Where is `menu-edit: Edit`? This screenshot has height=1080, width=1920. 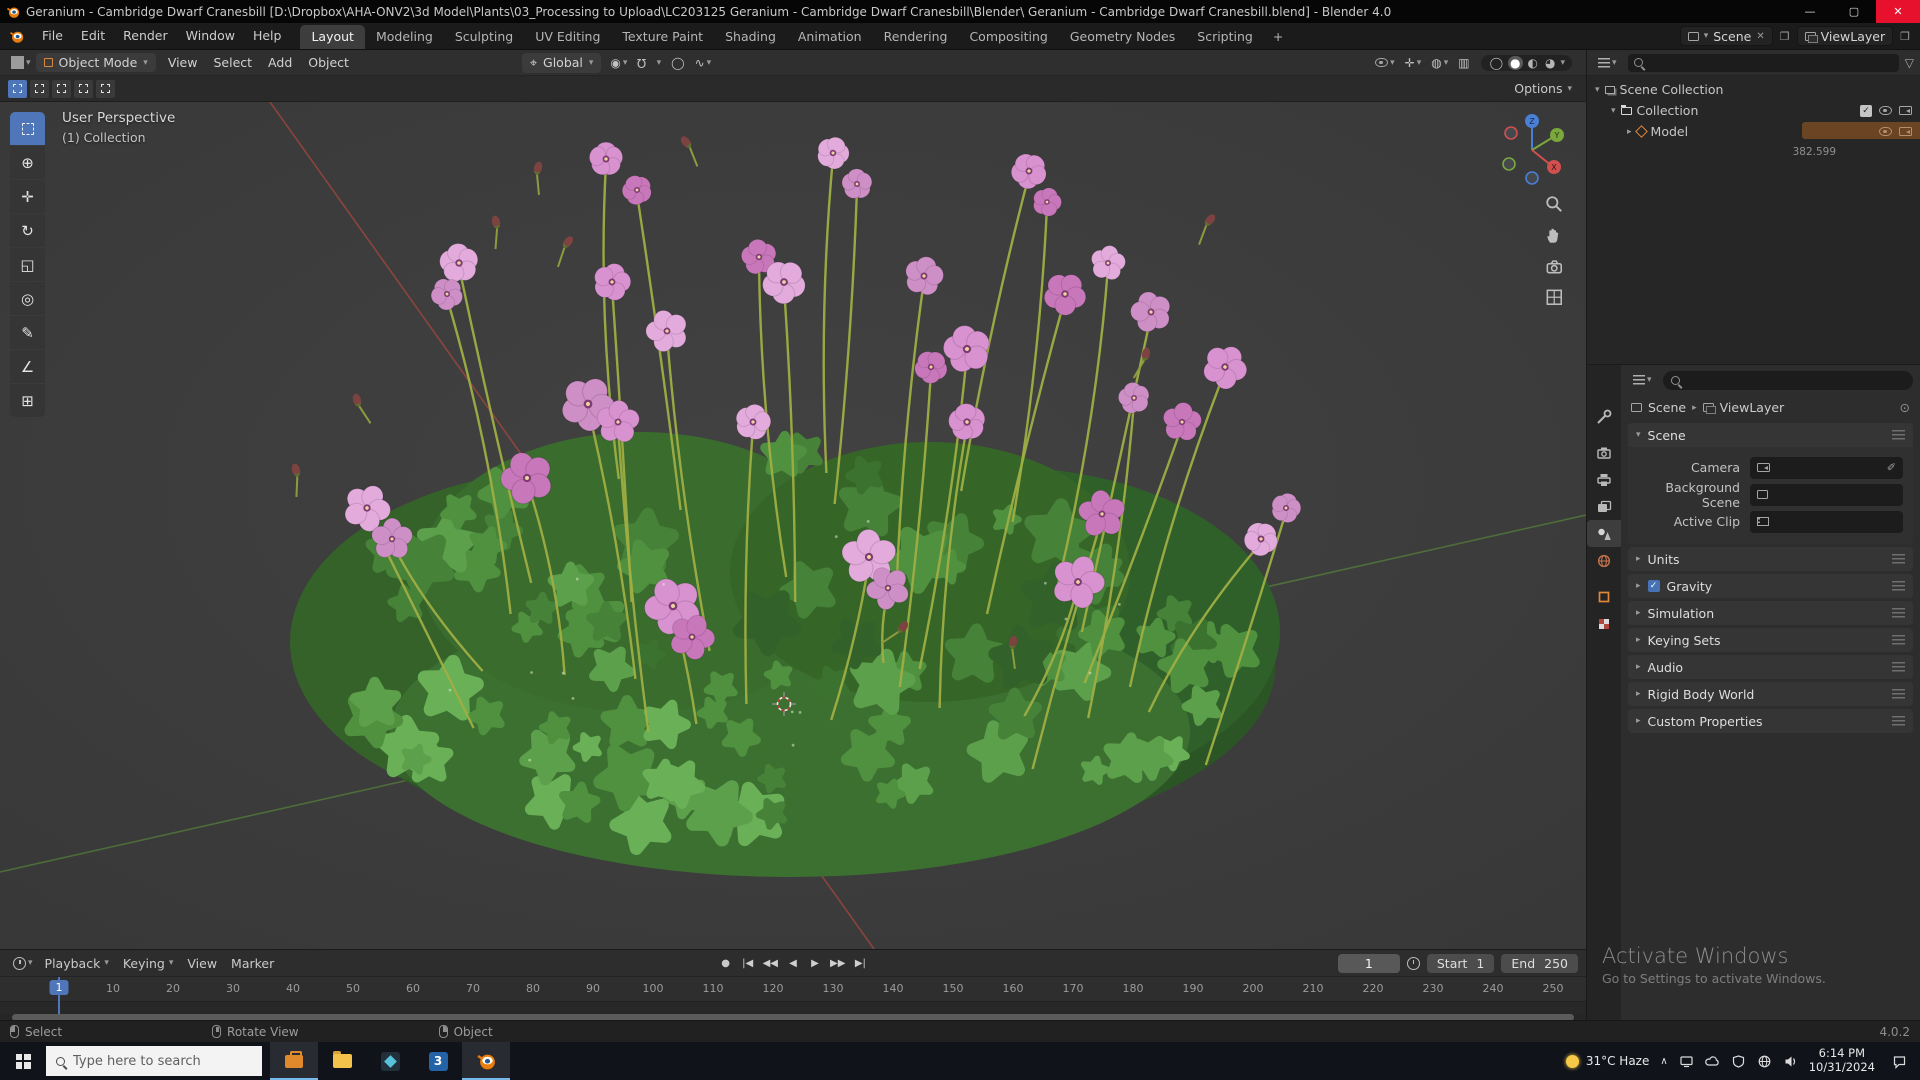 menu-edit: Edit is located at coordinates (93, 36).